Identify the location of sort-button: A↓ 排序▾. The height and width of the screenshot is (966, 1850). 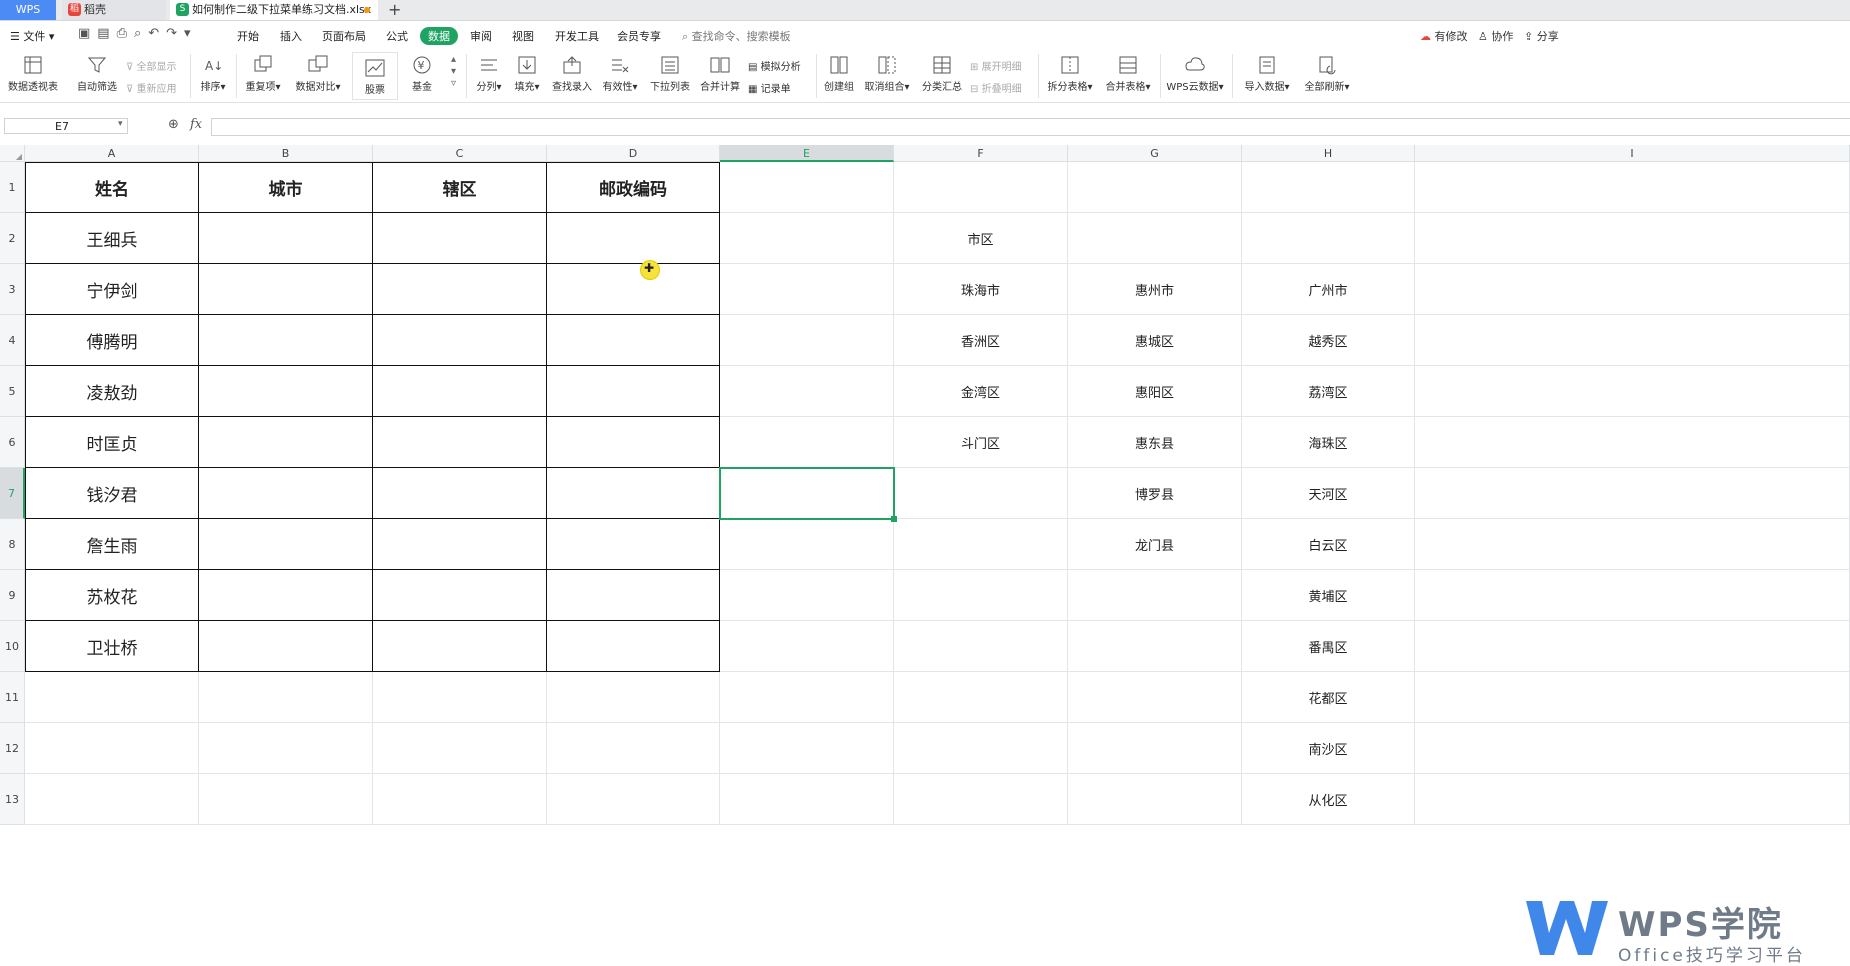
(213, 71).